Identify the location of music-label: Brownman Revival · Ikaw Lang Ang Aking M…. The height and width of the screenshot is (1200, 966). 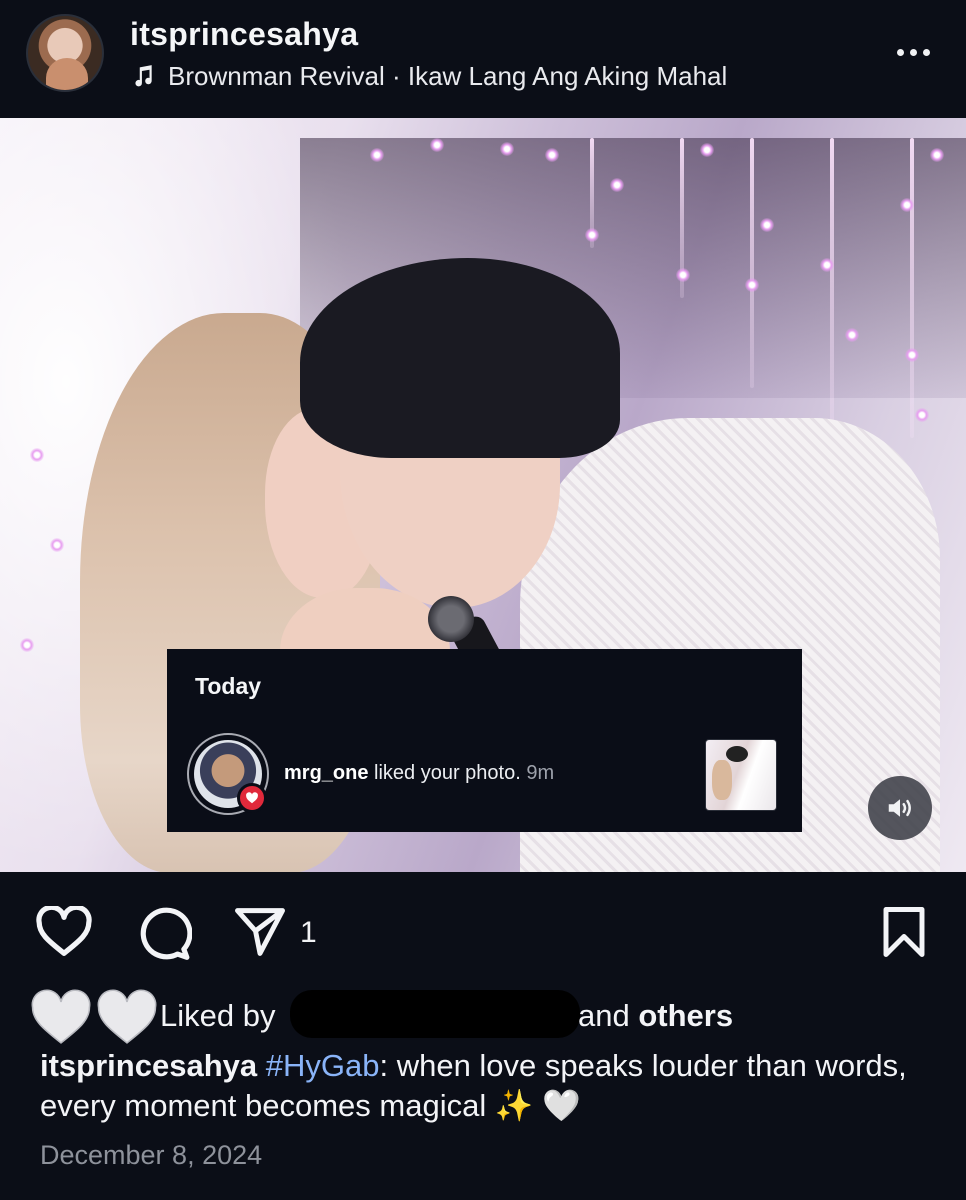
(448, 75).